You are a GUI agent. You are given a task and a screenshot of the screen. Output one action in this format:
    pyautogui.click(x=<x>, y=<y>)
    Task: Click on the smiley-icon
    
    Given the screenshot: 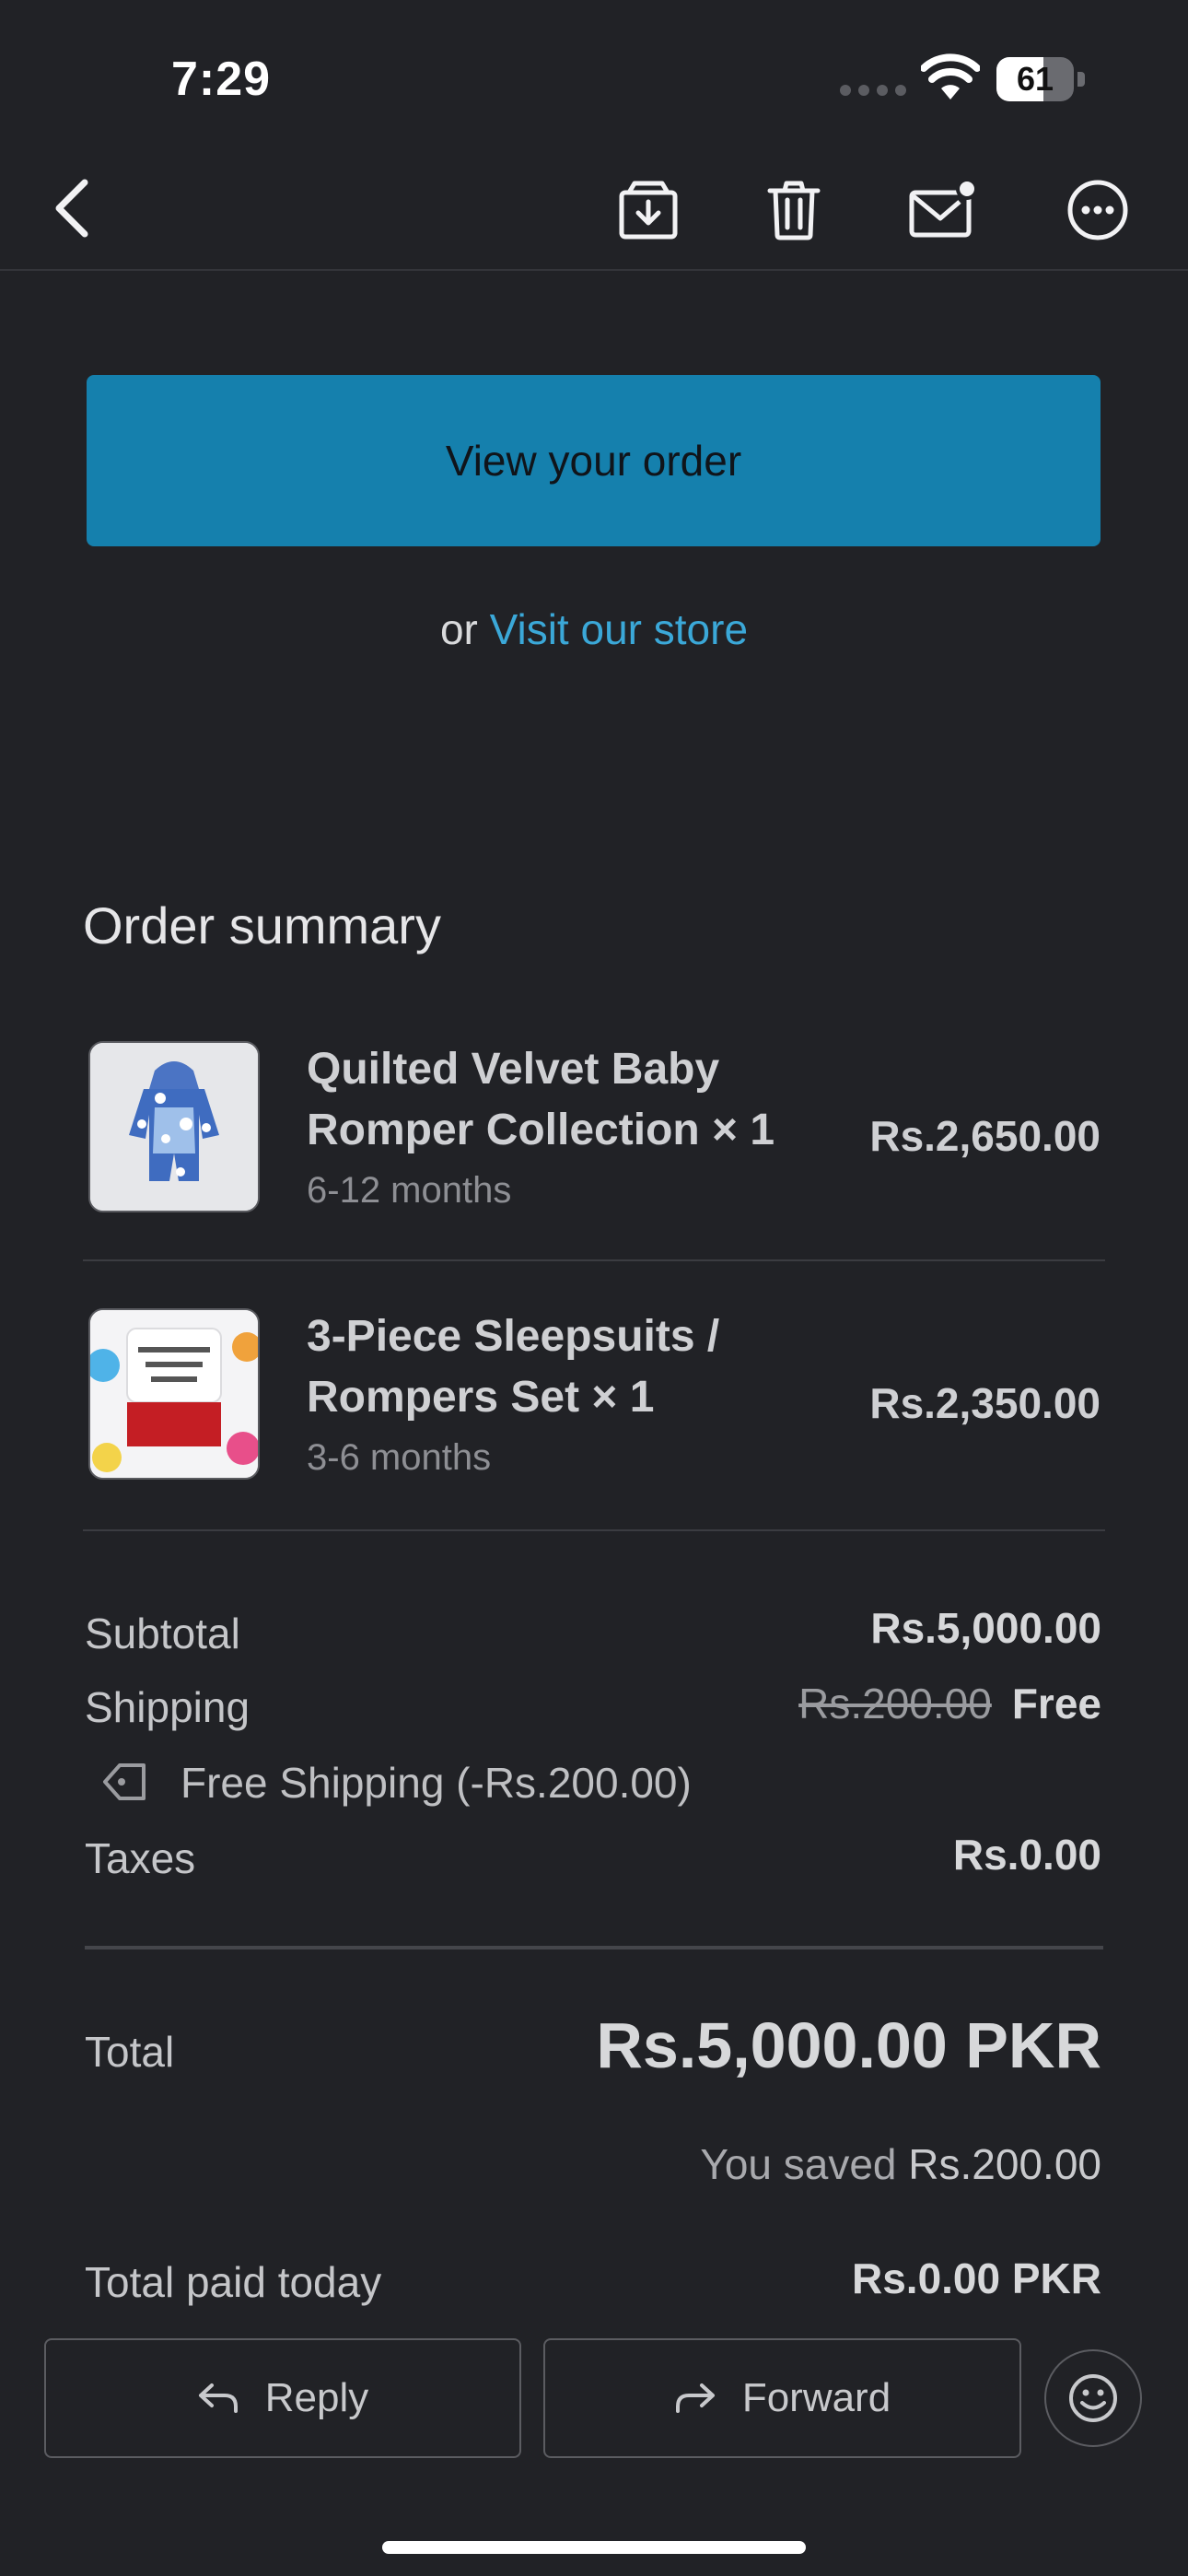 What is the action you would take?
    pyautogui.click(x=1093, y=2398)
    